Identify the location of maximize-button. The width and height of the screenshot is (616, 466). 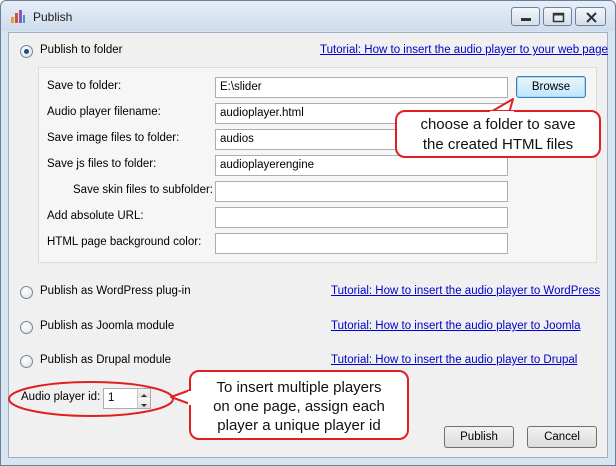
(557, 16).